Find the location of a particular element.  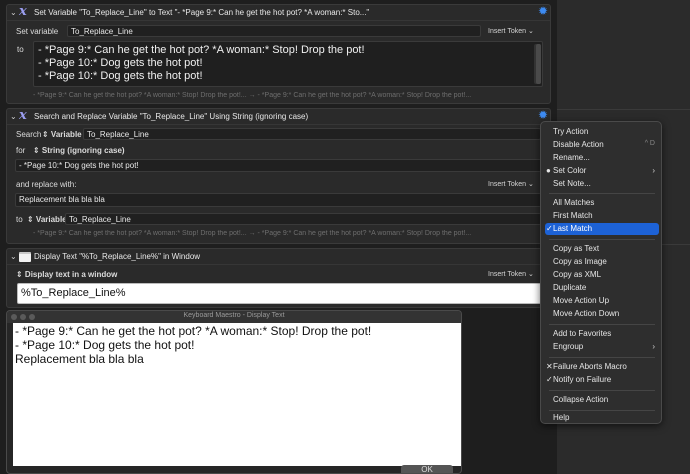

search-variable-field: To_Replace_Line is located at coordinates (312, 134).